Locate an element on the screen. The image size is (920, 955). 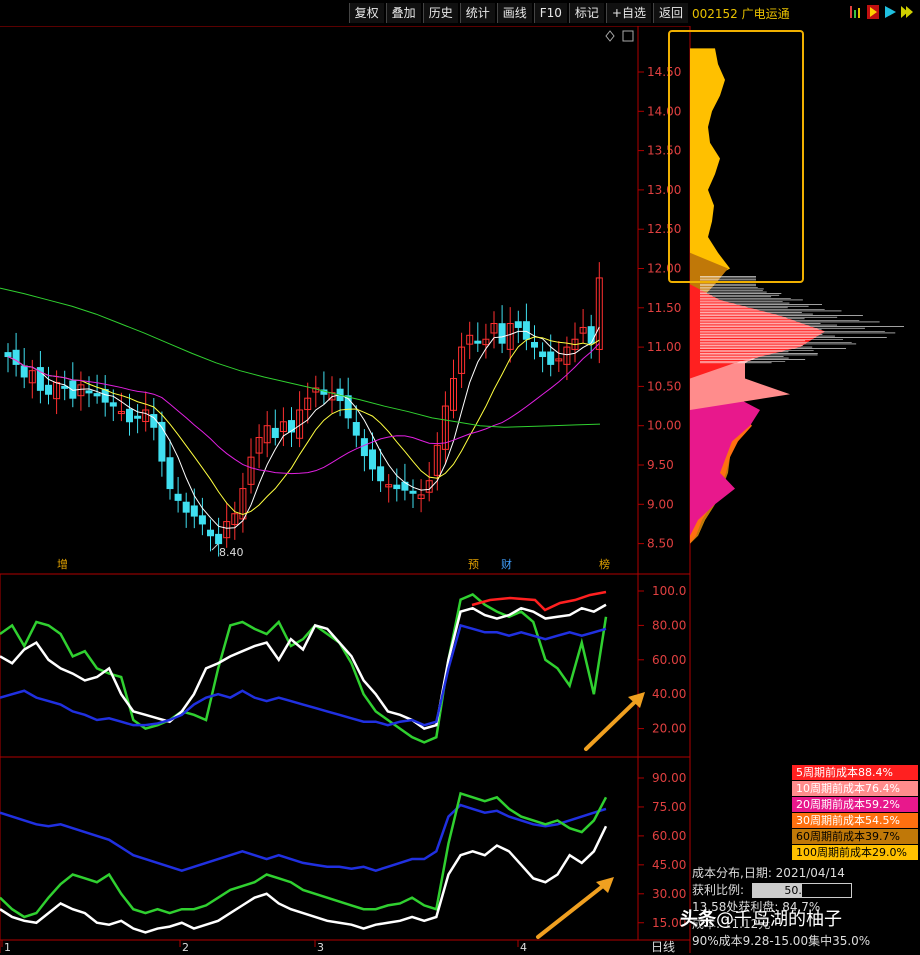
ind1-green-line is located at coordinates (304, 668).